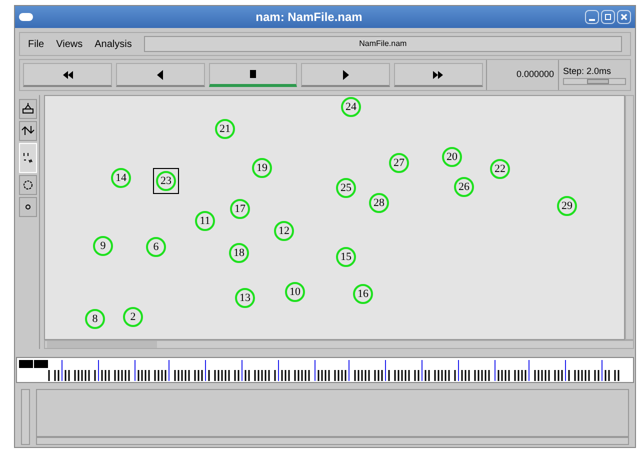 The image size is (642, 450). I want to click on maximize-icon, so click(608, 17).